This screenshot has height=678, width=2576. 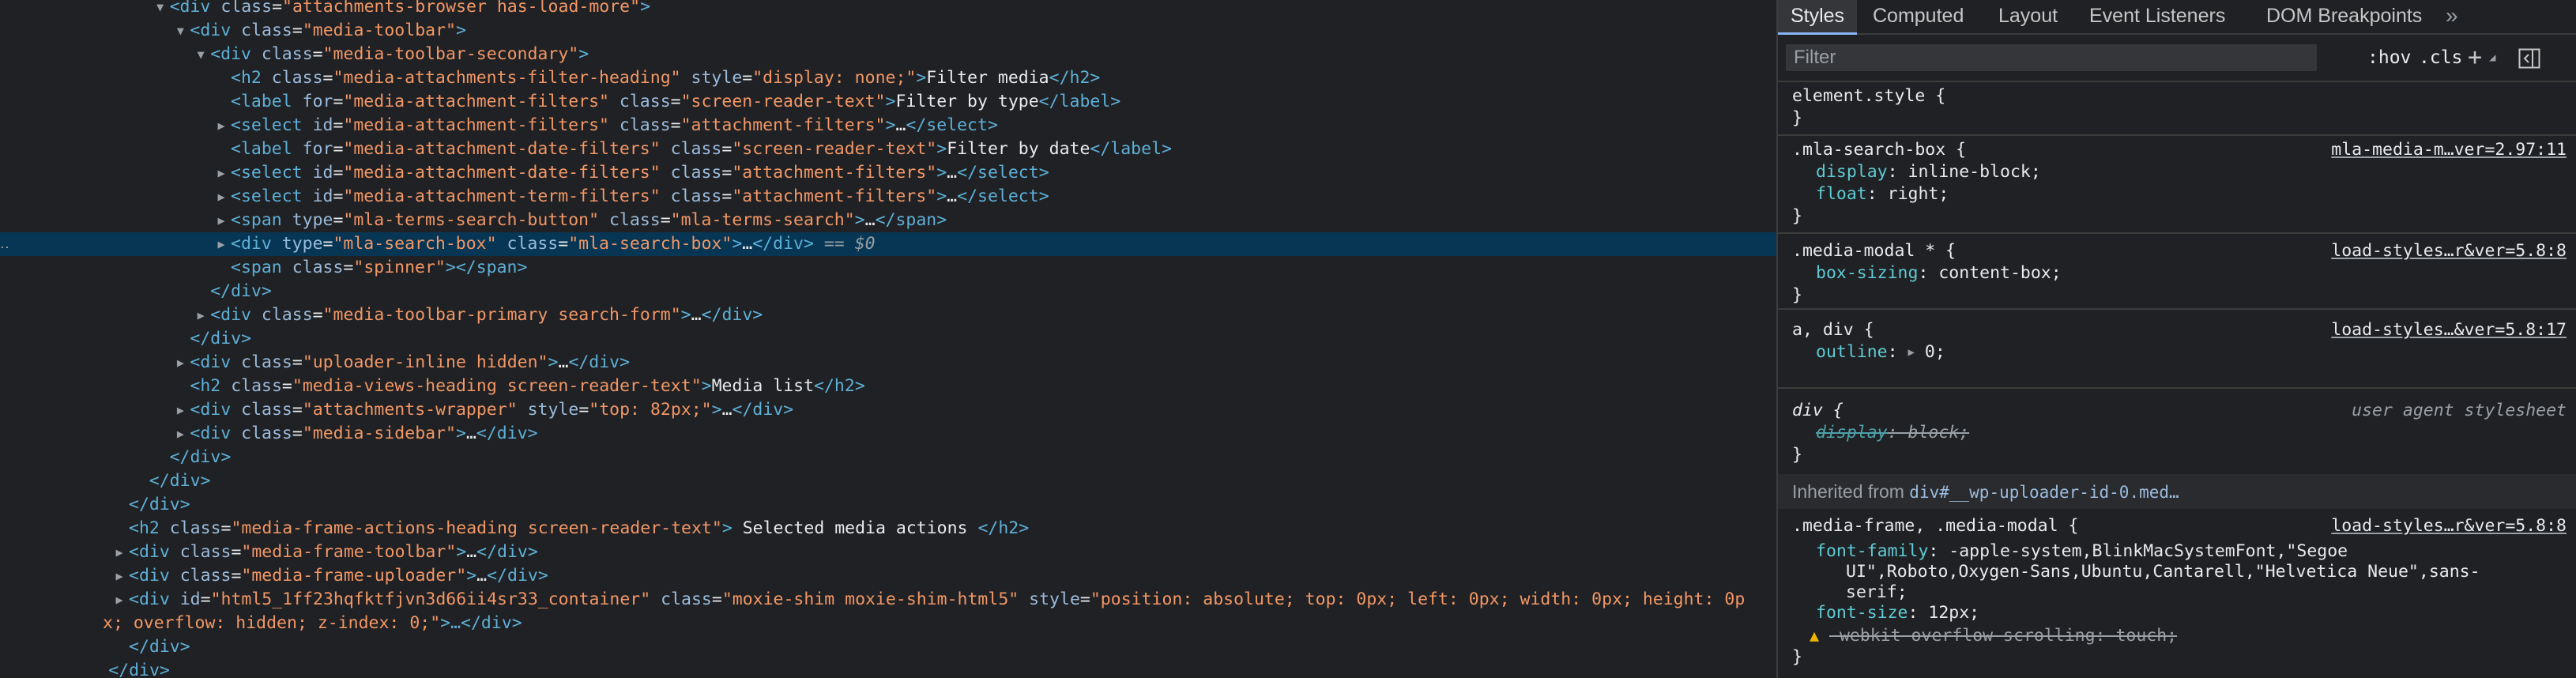 I want to click on cls-button: .cls, so click(x=2440, y=57).